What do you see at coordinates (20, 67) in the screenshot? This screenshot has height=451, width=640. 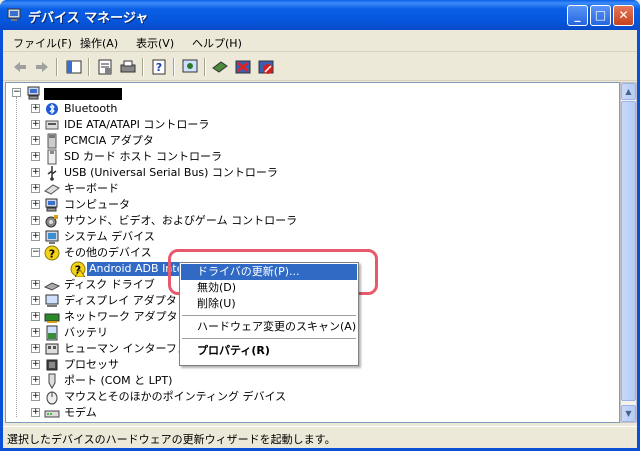 I see `back-icon` at bounding box center [20, 67].